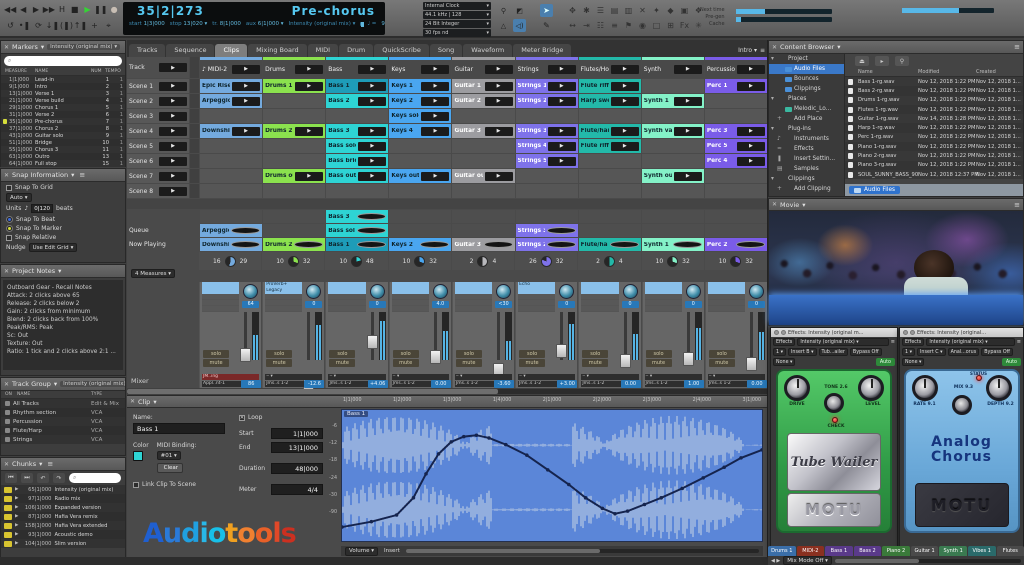  Describe the element at coordinates (567, 304) in the screenshot. I see `pan-value: 0` at that location.